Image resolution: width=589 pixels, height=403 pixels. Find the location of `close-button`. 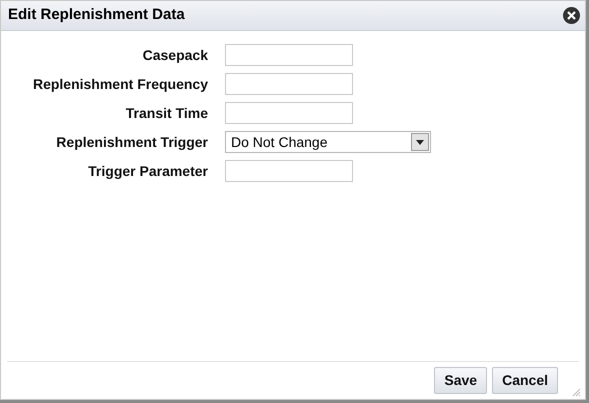

close-button is located at coordinates (571, 15).